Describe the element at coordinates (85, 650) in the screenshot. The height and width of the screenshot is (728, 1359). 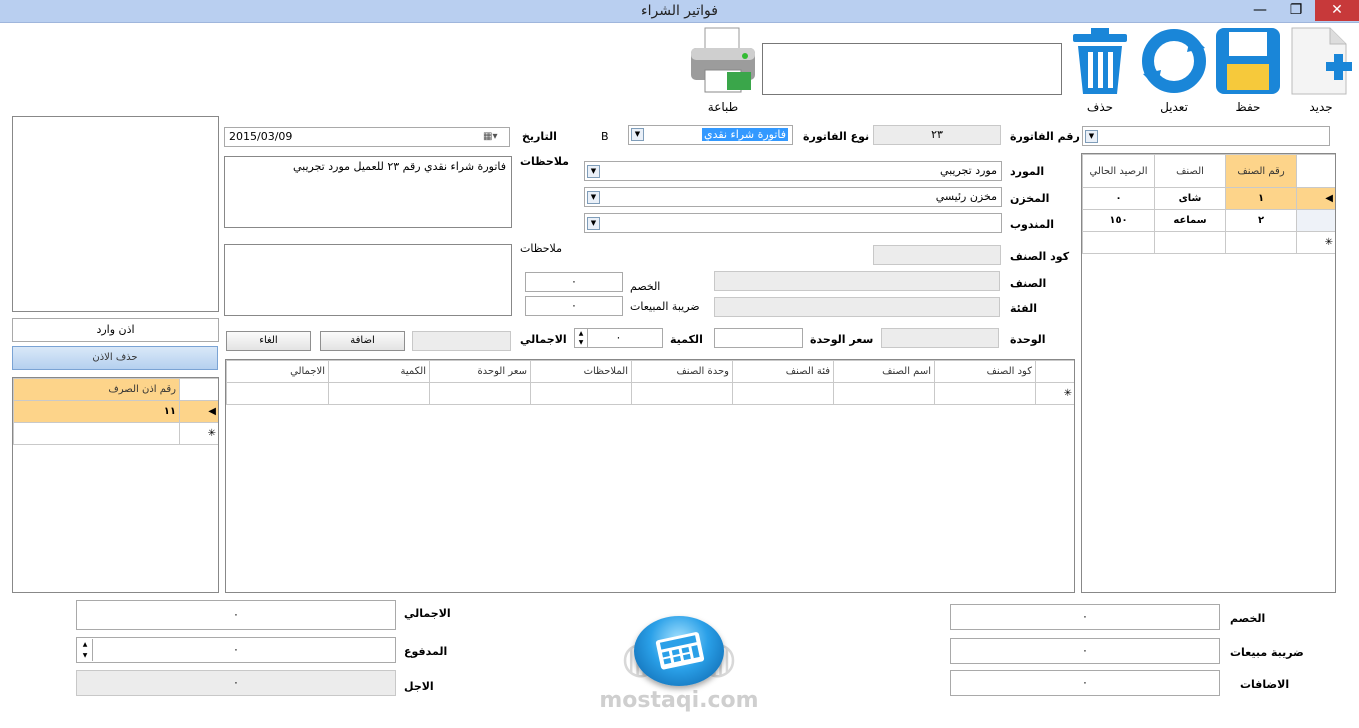
I see `paid-spinner-icon: ▲ ▼` at that location.